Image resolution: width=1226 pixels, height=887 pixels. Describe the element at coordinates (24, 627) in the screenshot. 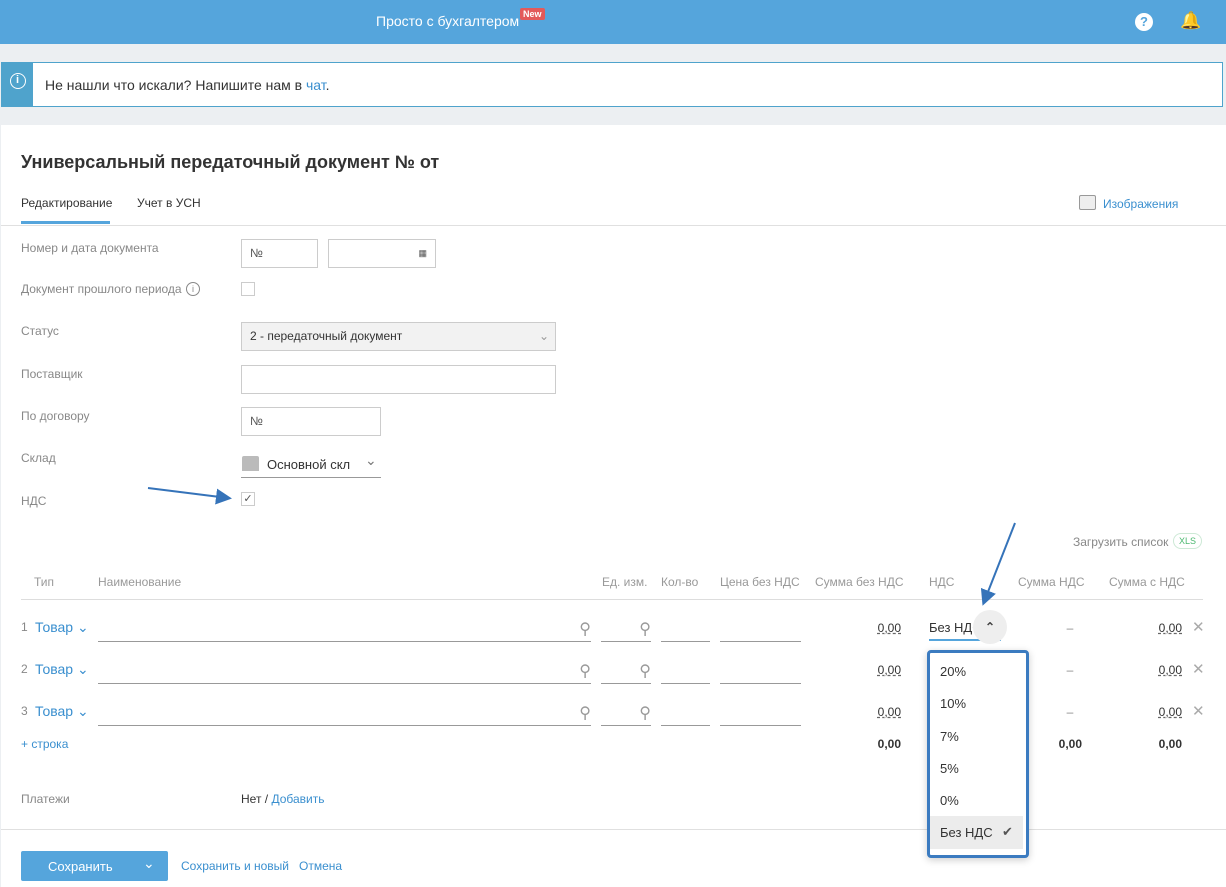

I see `row-number: 1` at that location.